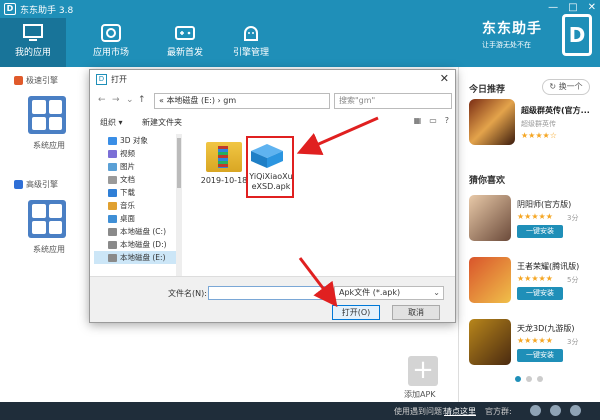  Describe the element at coordinates (142, 100) in the screenshot. I see `up-icon: ↑` at that location.